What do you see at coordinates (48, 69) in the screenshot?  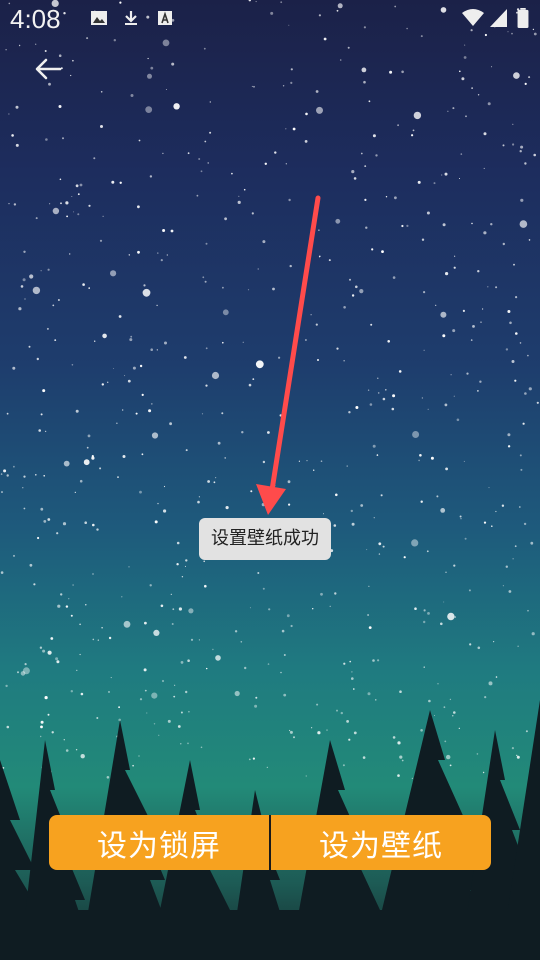 I see `back-arrow-icon` at bounding box center [48, 69].